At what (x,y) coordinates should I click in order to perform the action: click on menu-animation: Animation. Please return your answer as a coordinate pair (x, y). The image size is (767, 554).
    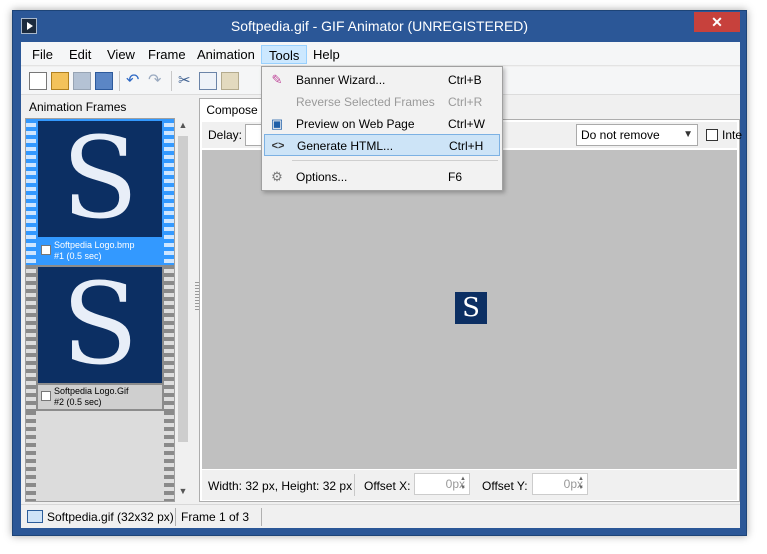
    Looking at the image, I should click on (226, 54).